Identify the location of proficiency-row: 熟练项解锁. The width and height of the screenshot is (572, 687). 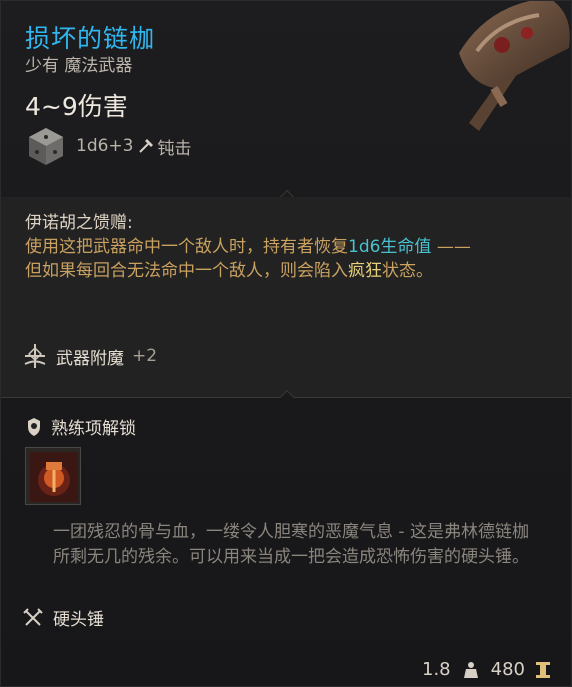
(80, 426).